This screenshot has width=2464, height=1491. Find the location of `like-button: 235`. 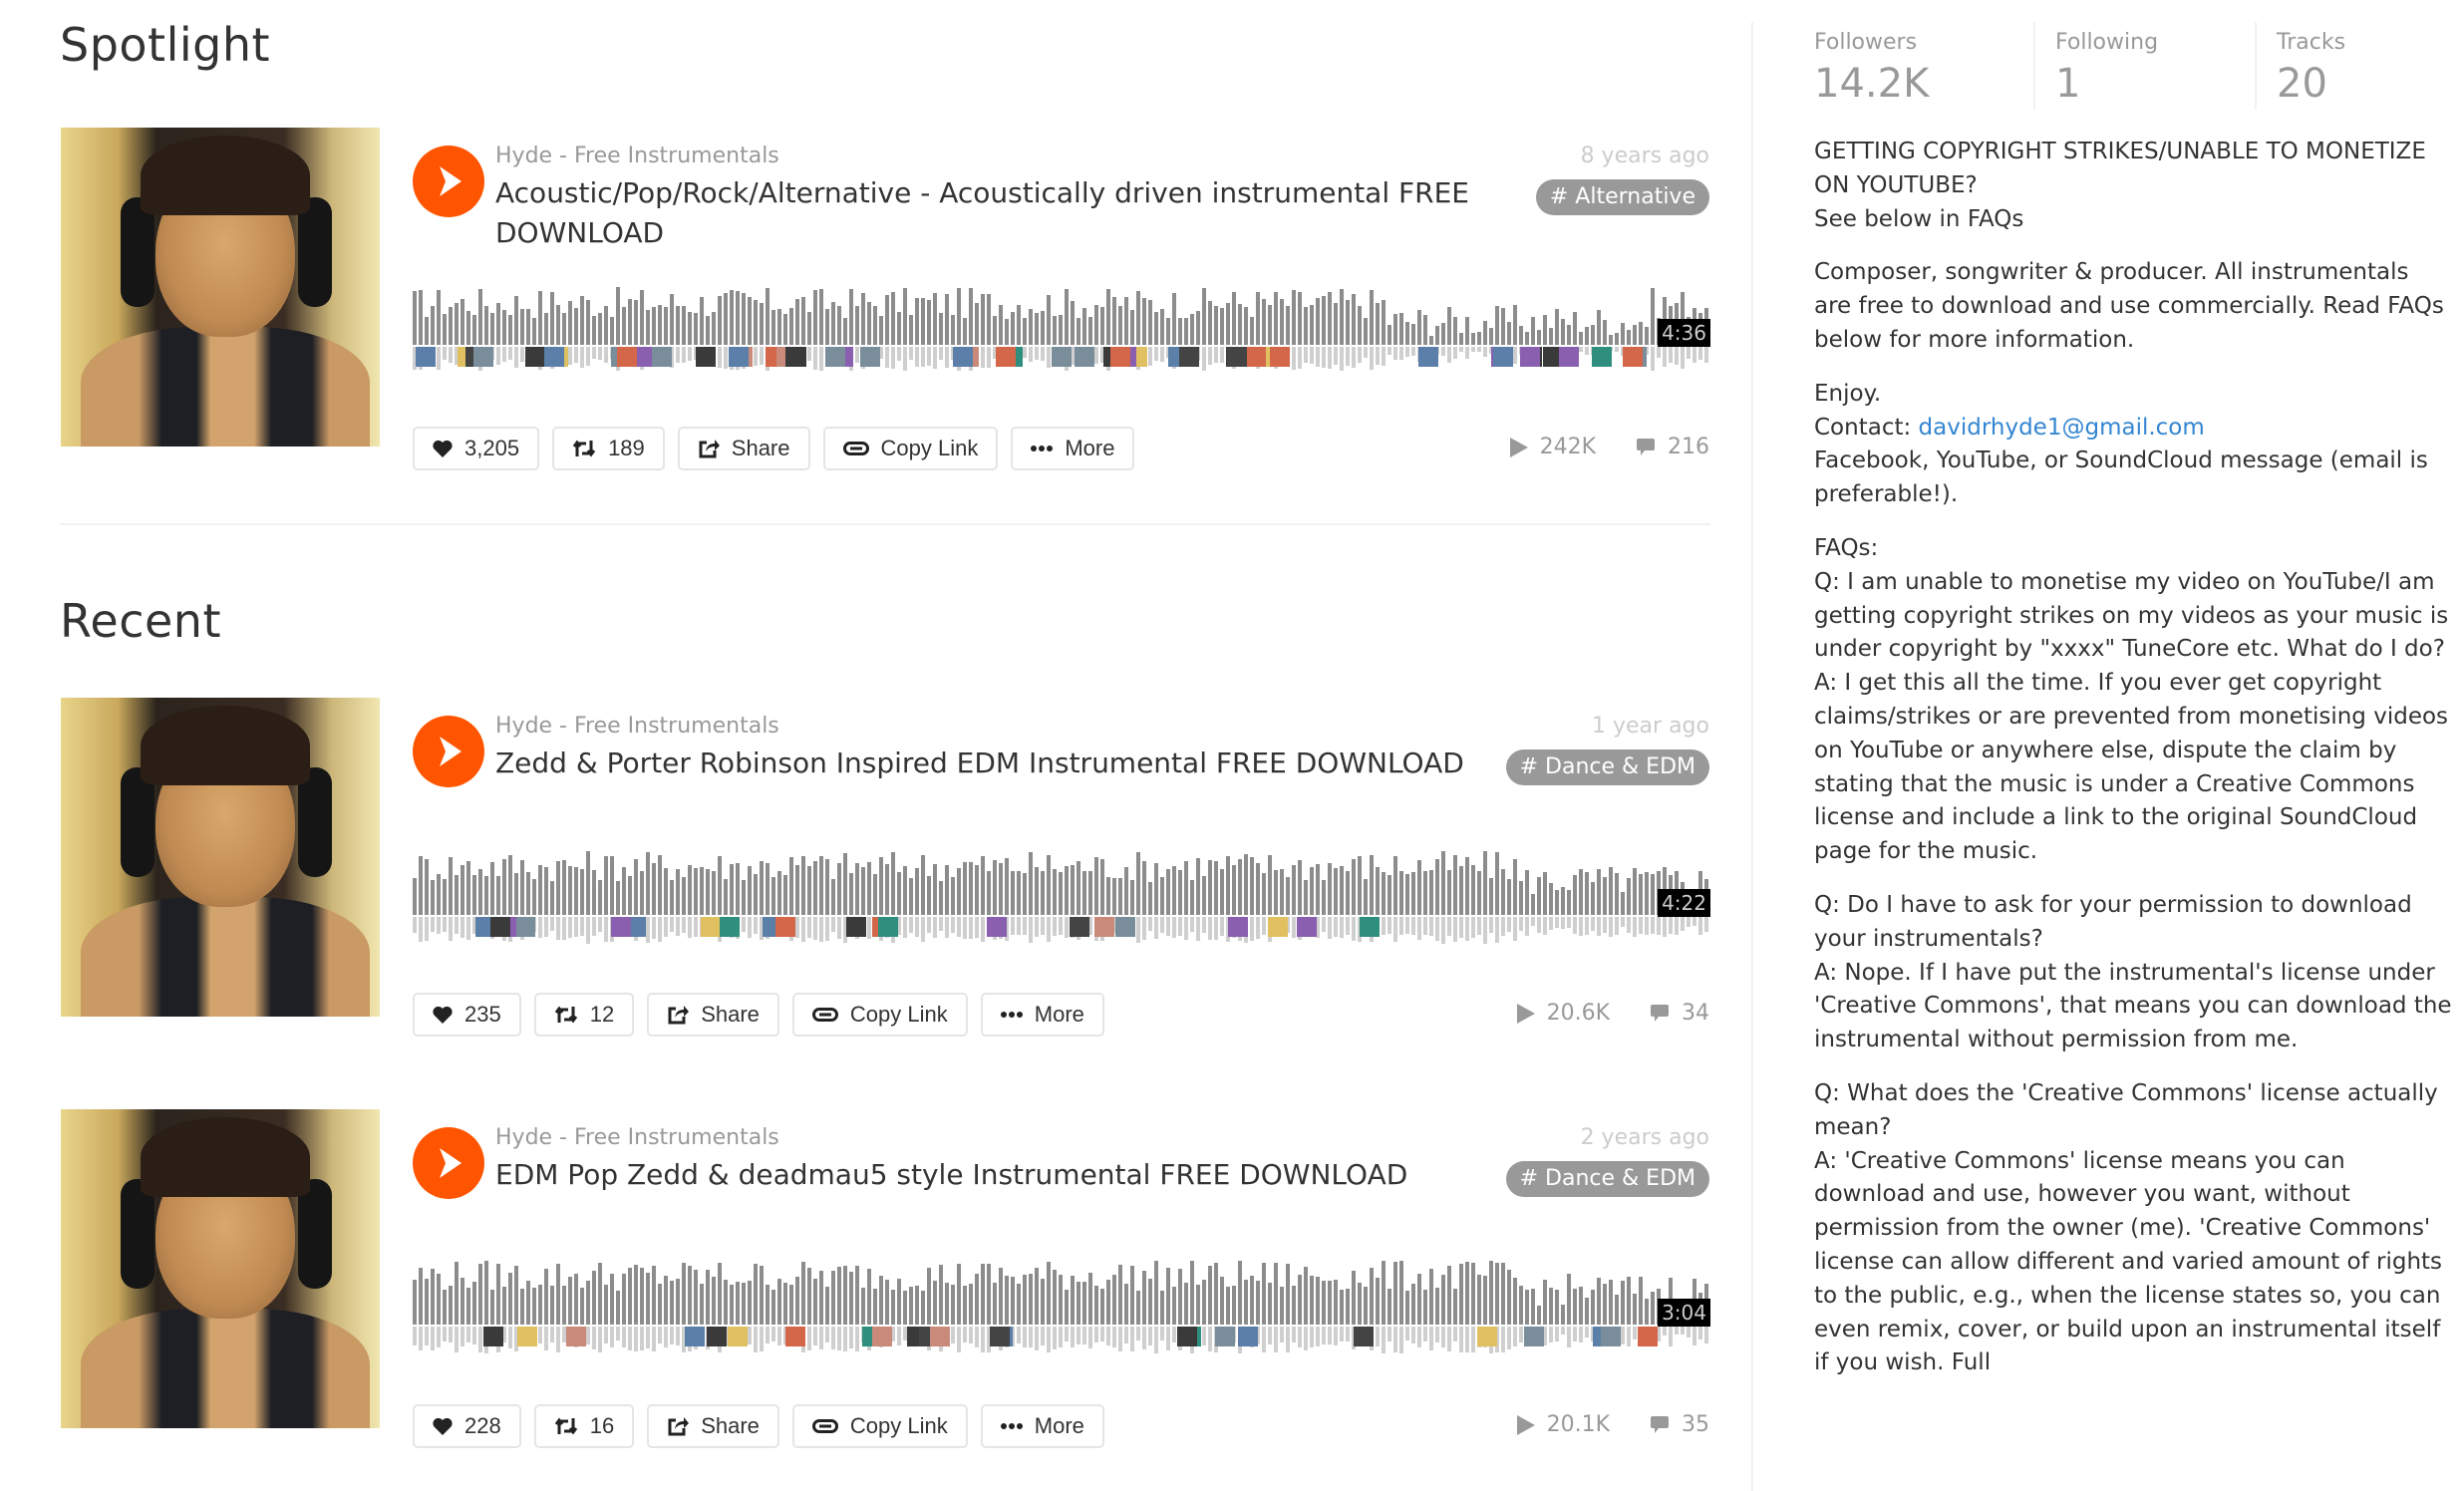

like-button: 235 is located at coordinates (467, 1015).